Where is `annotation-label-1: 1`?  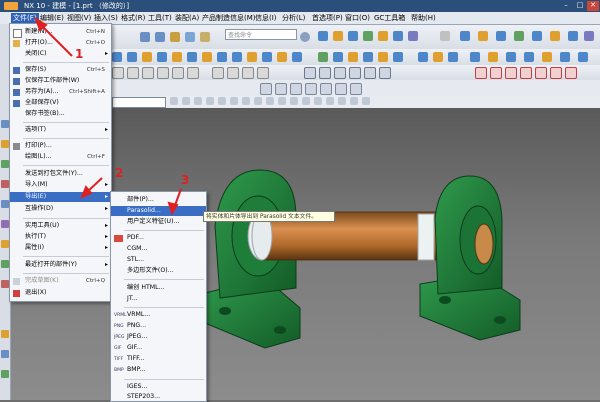 annotation-label-1: 1 is located at coordinates (79, 54).